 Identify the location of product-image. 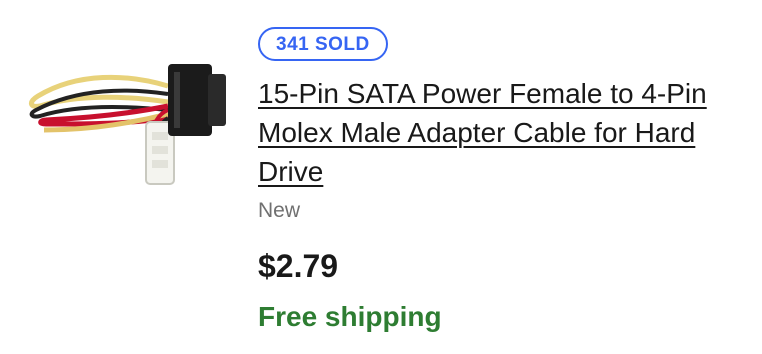
(128, 119).